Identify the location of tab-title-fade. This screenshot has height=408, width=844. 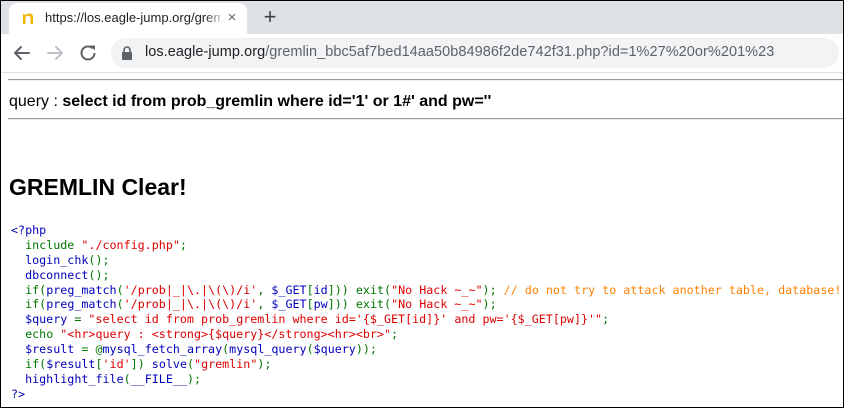
(215, 18).